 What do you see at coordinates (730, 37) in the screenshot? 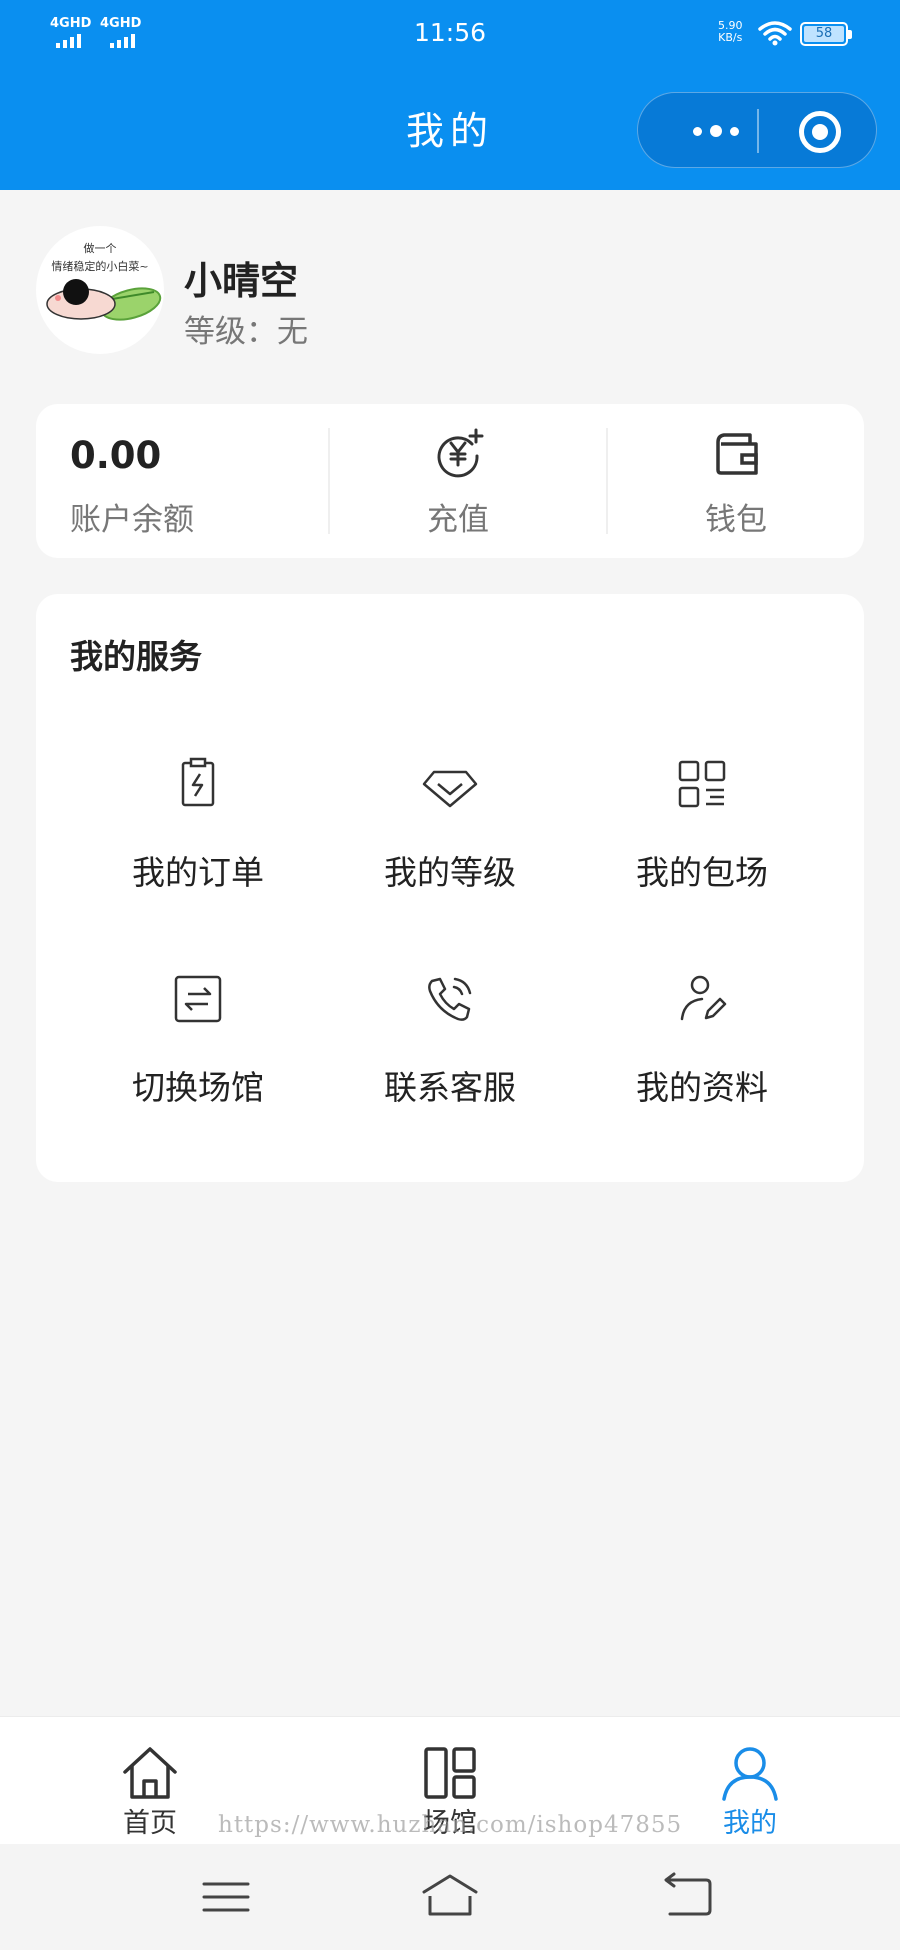
I see `net-speed-unit: KB/s` at bounding box center [730, 37].